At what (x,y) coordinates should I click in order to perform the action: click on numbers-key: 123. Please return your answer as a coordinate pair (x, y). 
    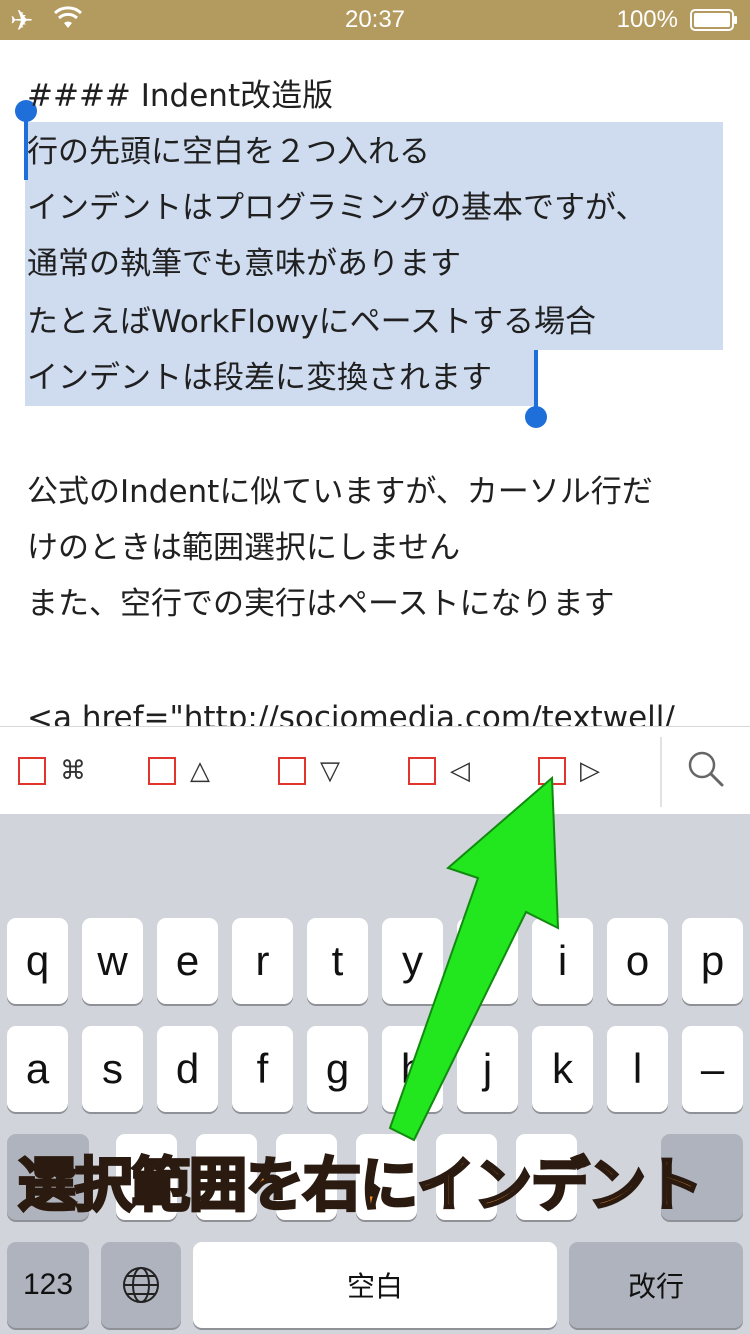
    Looking at the image, I should click on (48, 1285).